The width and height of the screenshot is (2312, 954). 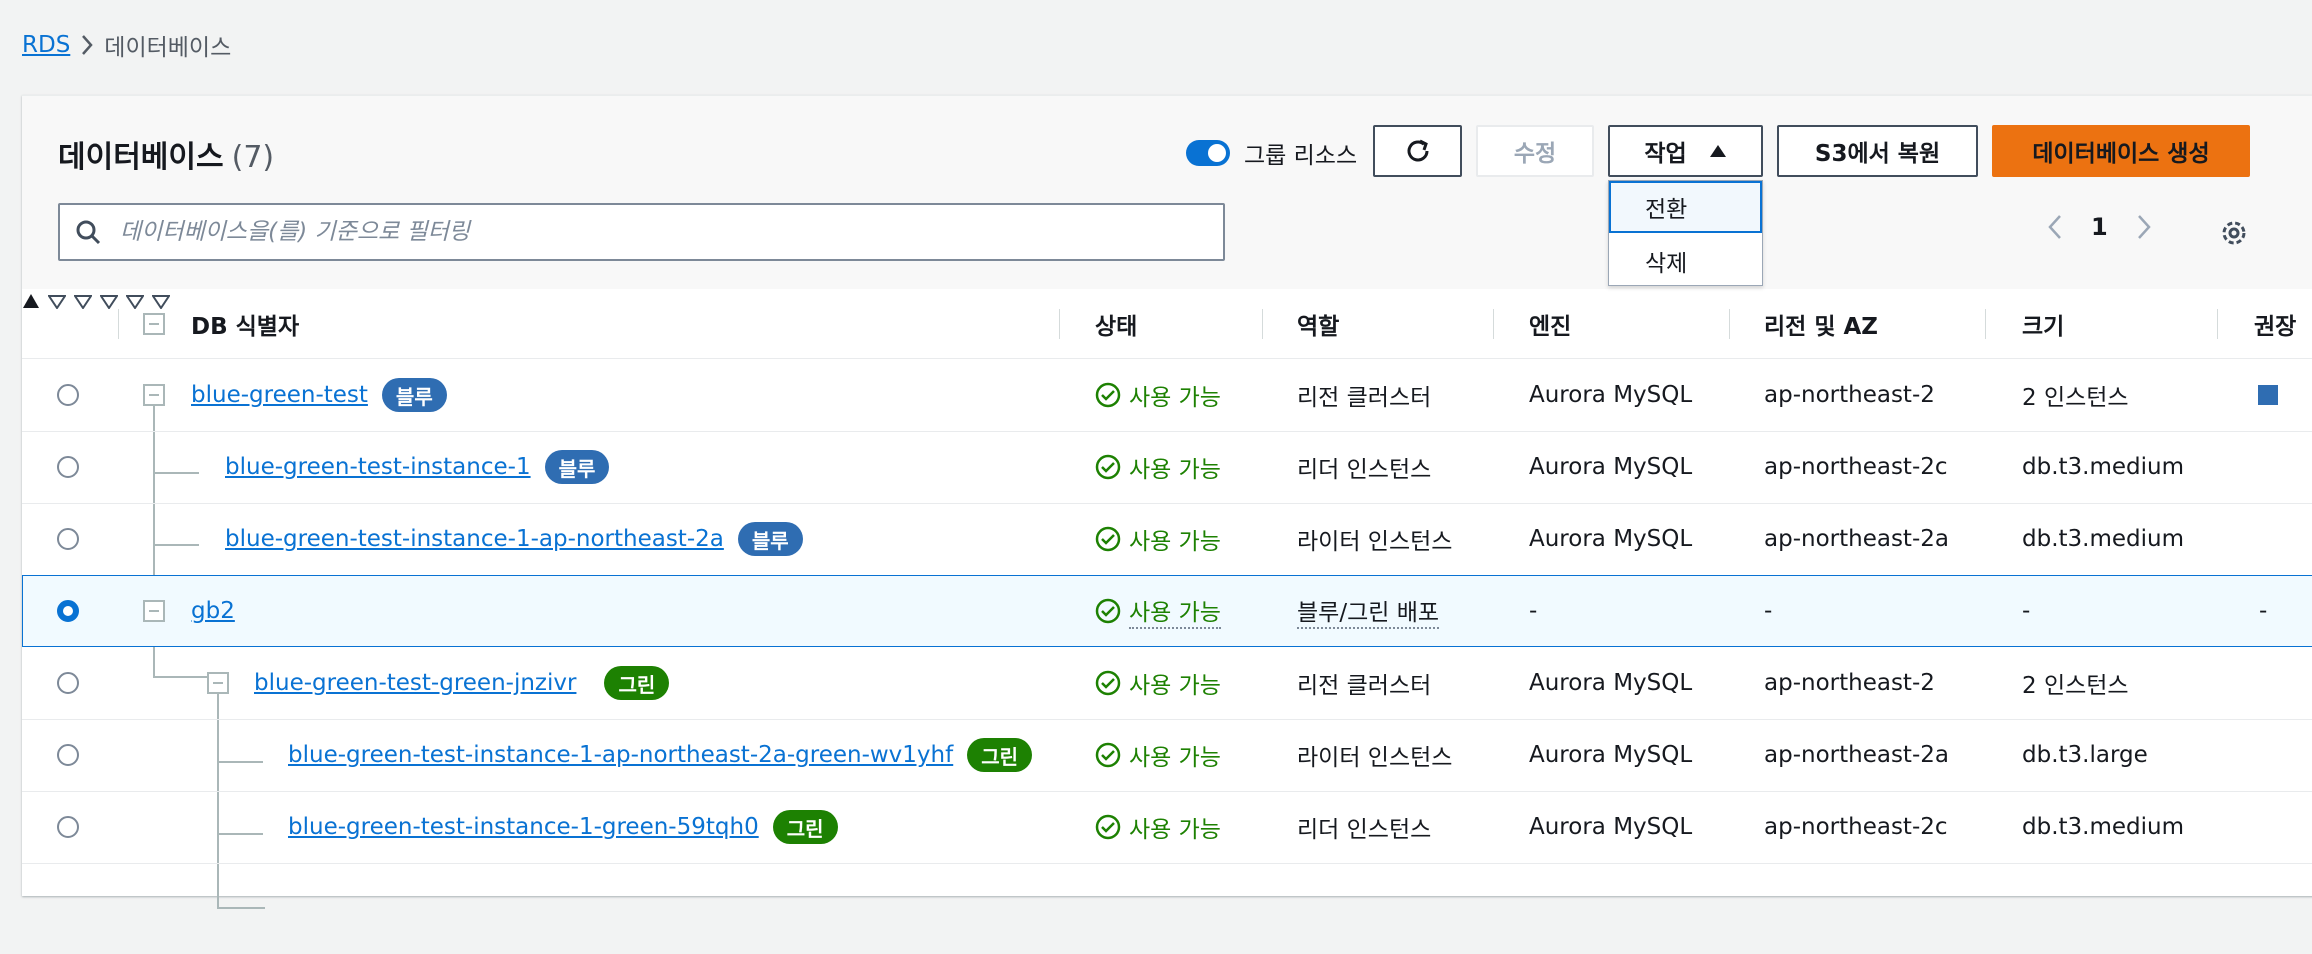 I want to click on sort-ascending-icon, so click(x=31, y=301).